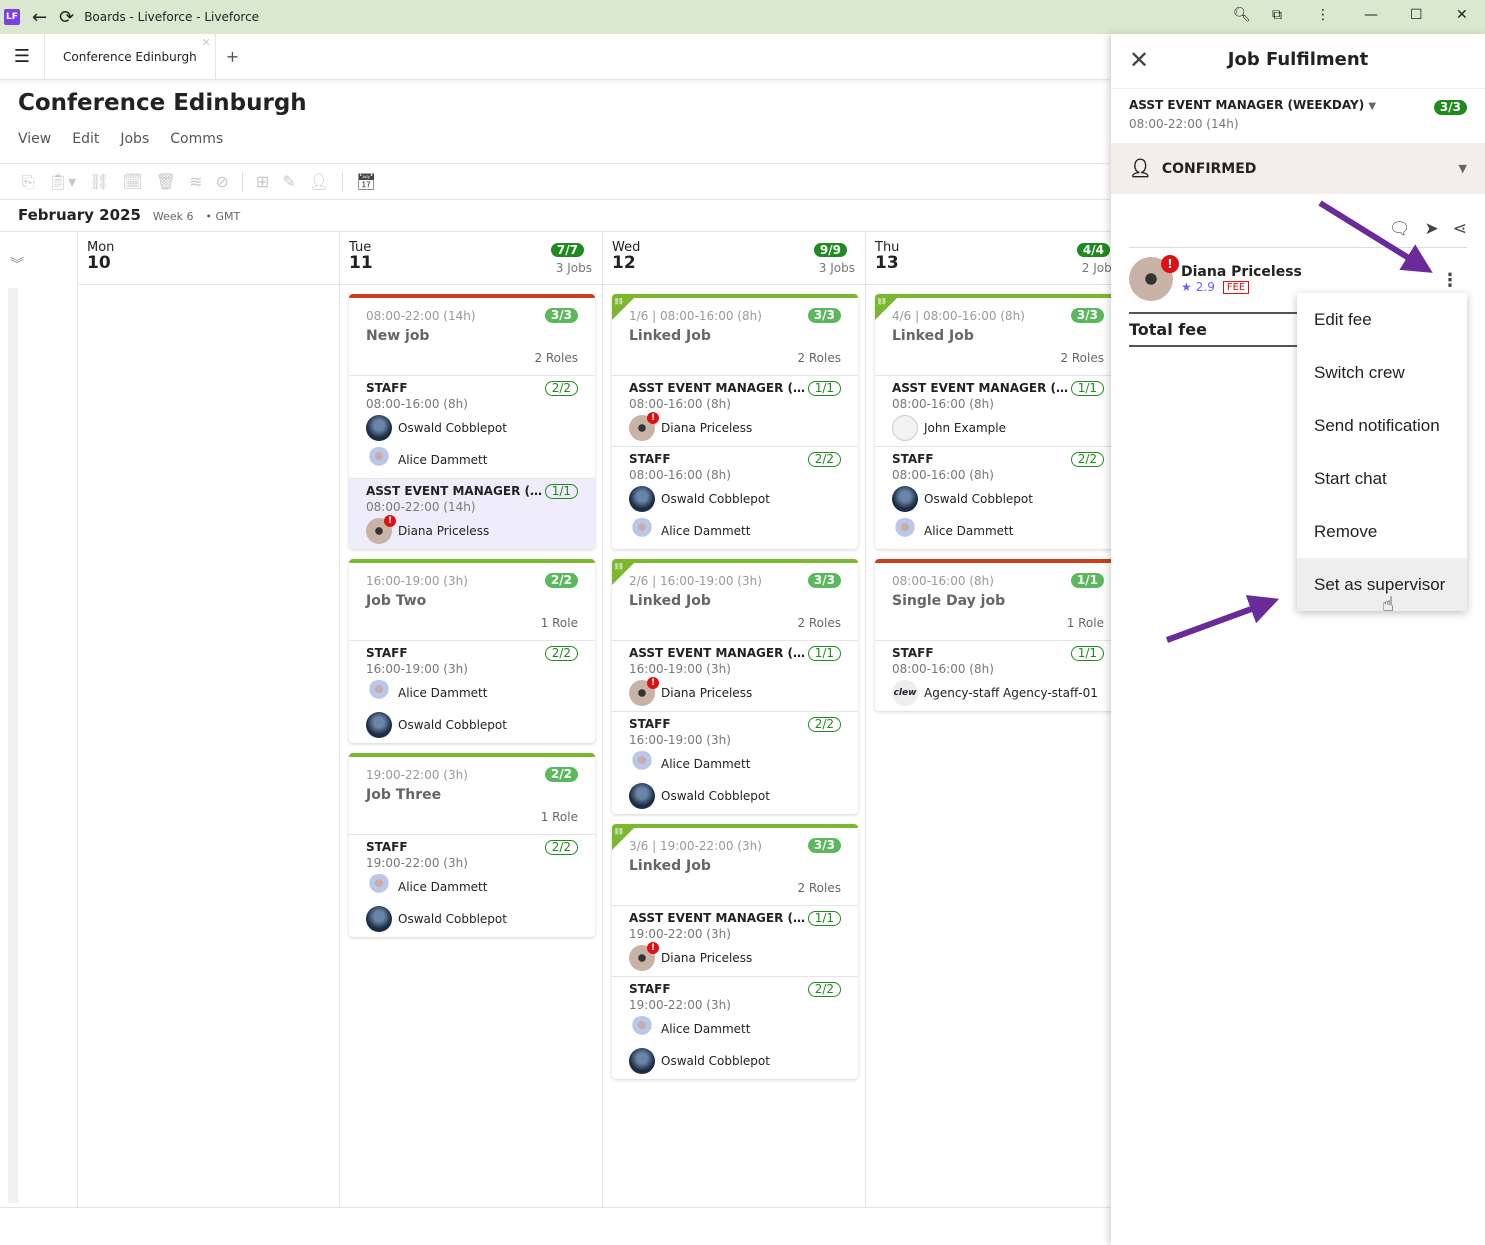 Image resolution: width=1485 pixels, height=1245 pixels. Describe the element at coordinates (1400, 229) in the screenshot. I see `chat-icon: 🗨︎` at that location.